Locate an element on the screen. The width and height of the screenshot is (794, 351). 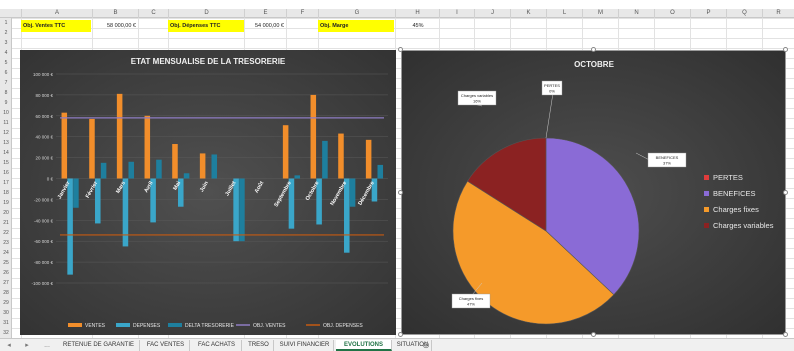
cell-d1: Obj. Dépenses TTC is located at coordinates (206, 26).